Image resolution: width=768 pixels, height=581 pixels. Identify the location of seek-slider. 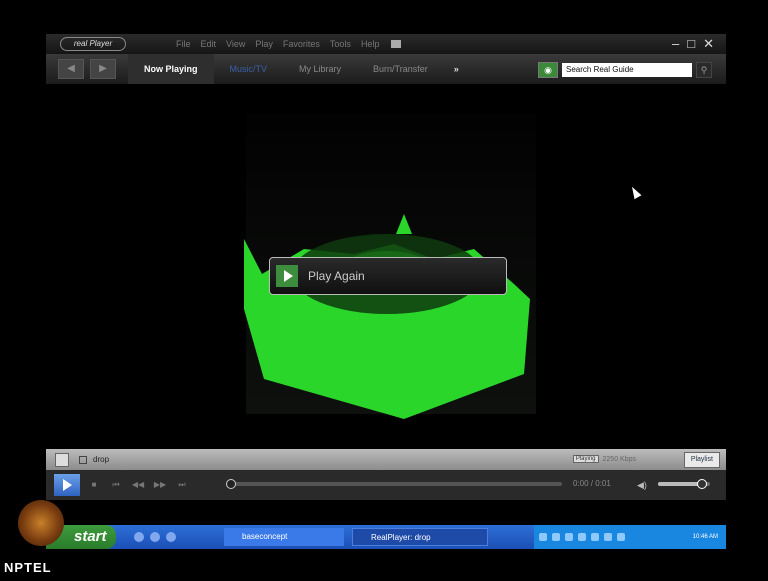
(394, 484).